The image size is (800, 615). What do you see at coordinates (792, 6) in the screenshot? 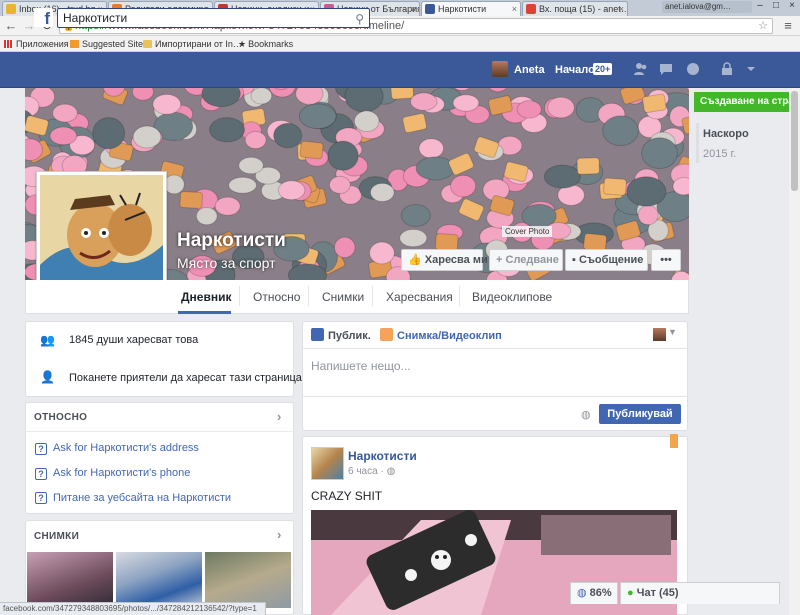
I see `close-window-icon: ×` at bounding box center [792, 6].